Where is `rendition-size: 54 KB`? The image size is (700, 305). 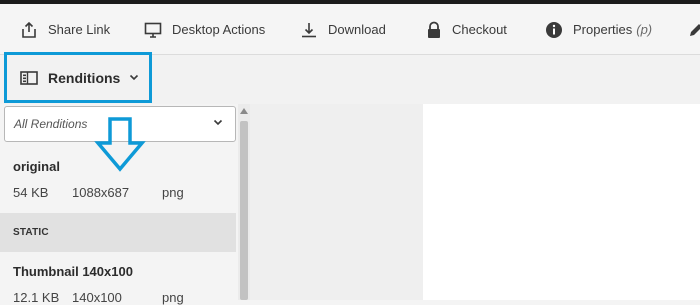
rendition-size: 54 KB is located at coordinates (31, 192).